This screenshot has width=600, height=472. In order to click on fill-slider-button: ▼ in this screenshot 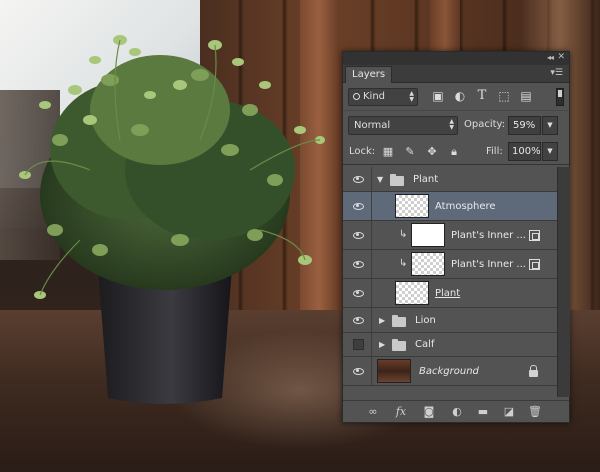, I will do `click(550, 151)`.